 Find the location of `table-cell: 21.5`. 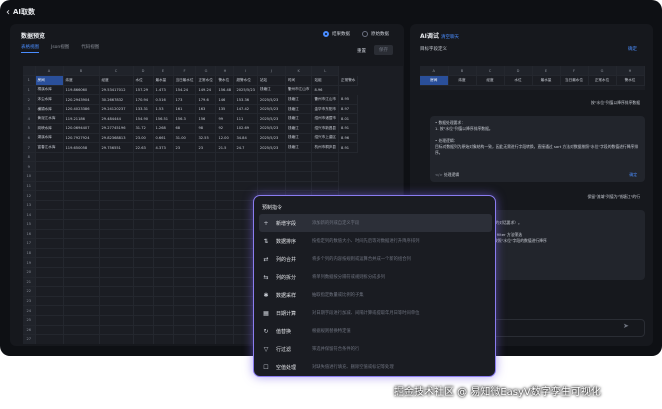

table-cell: 21.5 is located at coordinates (225, 147).